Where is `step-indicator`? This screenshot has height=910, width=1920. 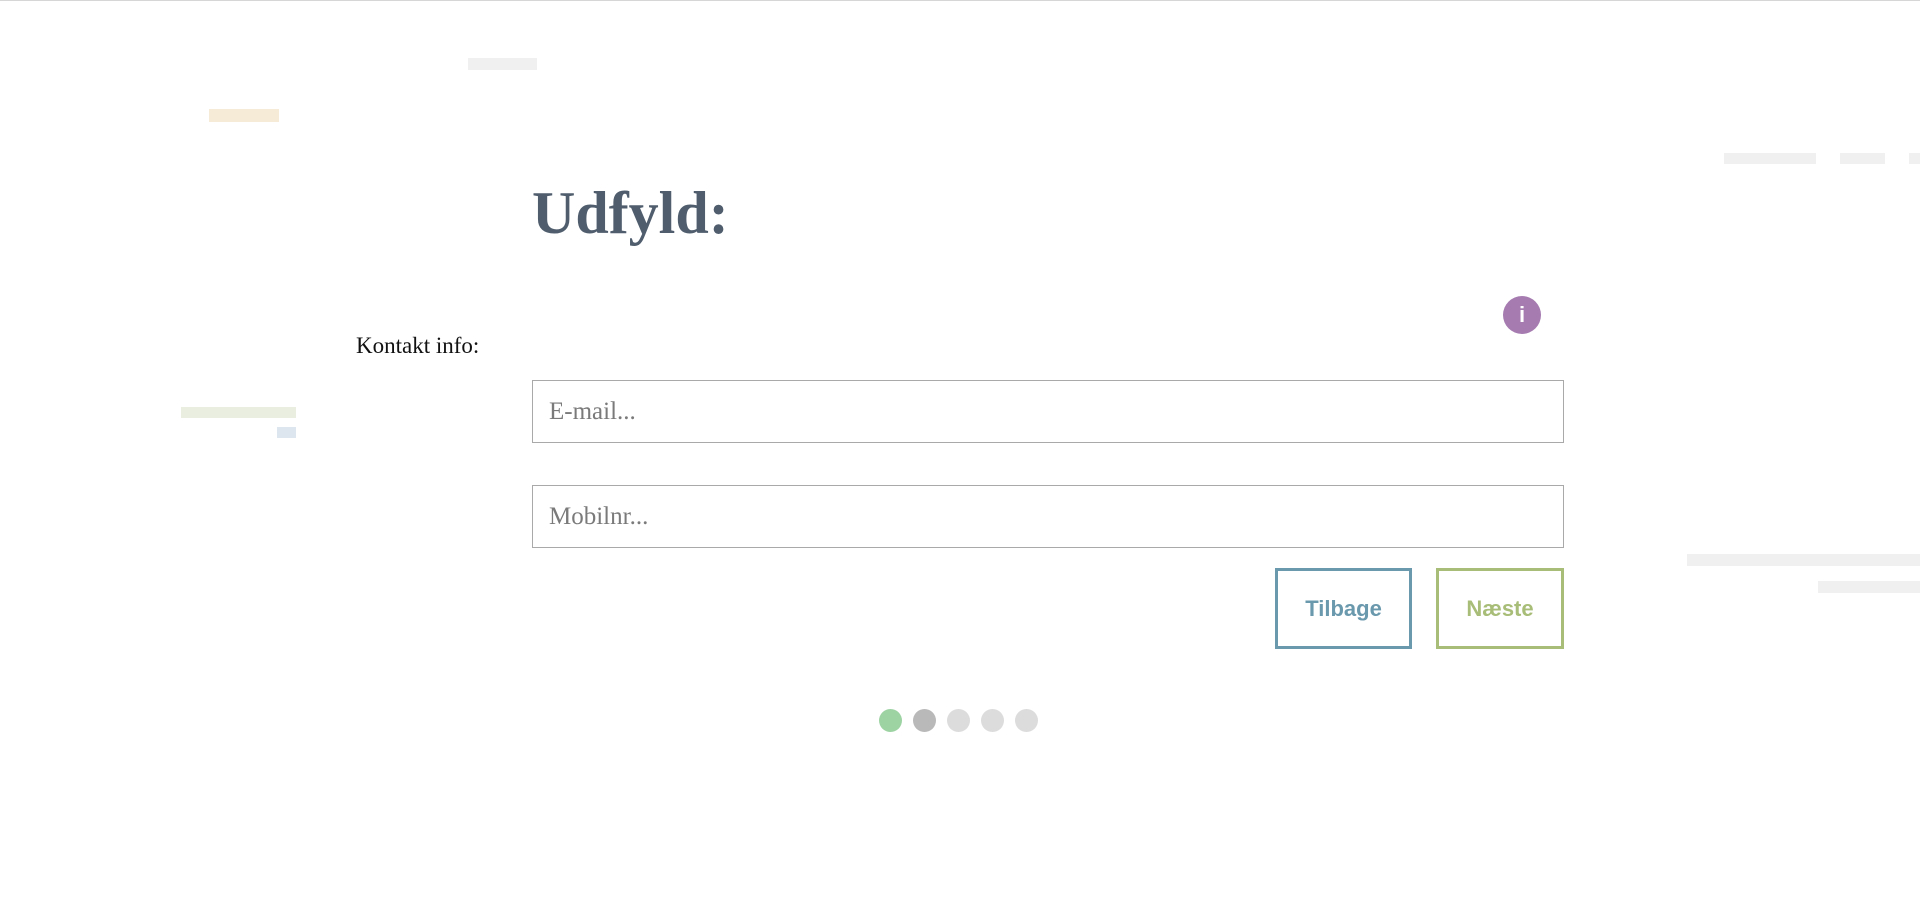
step-indicator is located at coordinates (958, 720).